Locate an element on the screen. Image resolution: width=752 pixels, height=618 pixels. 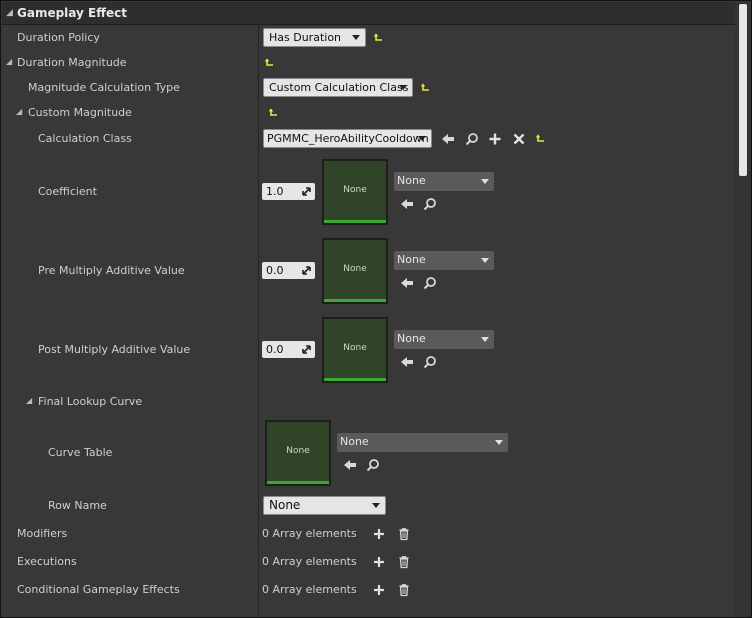
custom-magnitude-label: Custom Magnitude is located at coordinates (80, 112).